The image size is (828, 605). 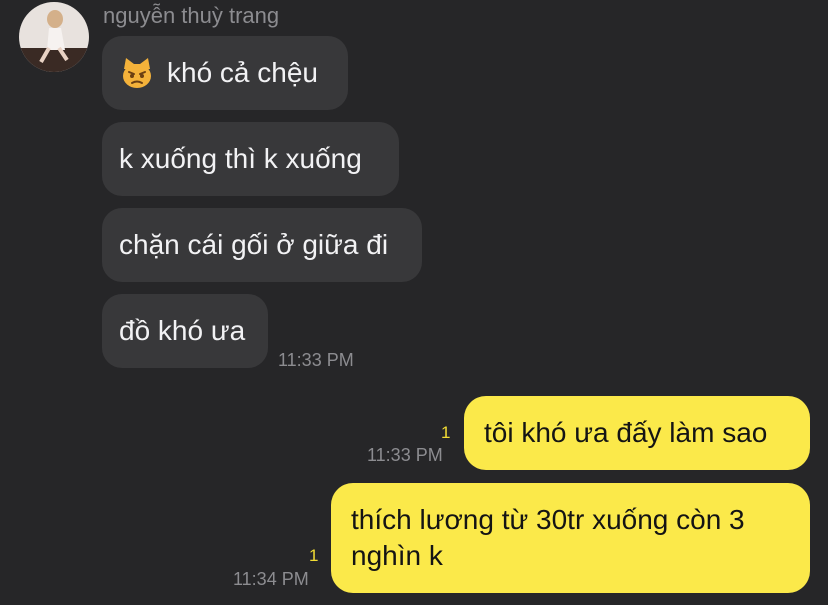 I want to click on message-text: tôi khó ưa đấy làm sao, so click(x=626, y=432).